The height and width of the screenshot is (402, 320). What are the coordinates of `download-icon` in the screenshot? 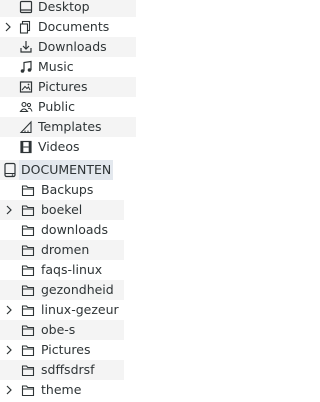 It's located at (26, 47).